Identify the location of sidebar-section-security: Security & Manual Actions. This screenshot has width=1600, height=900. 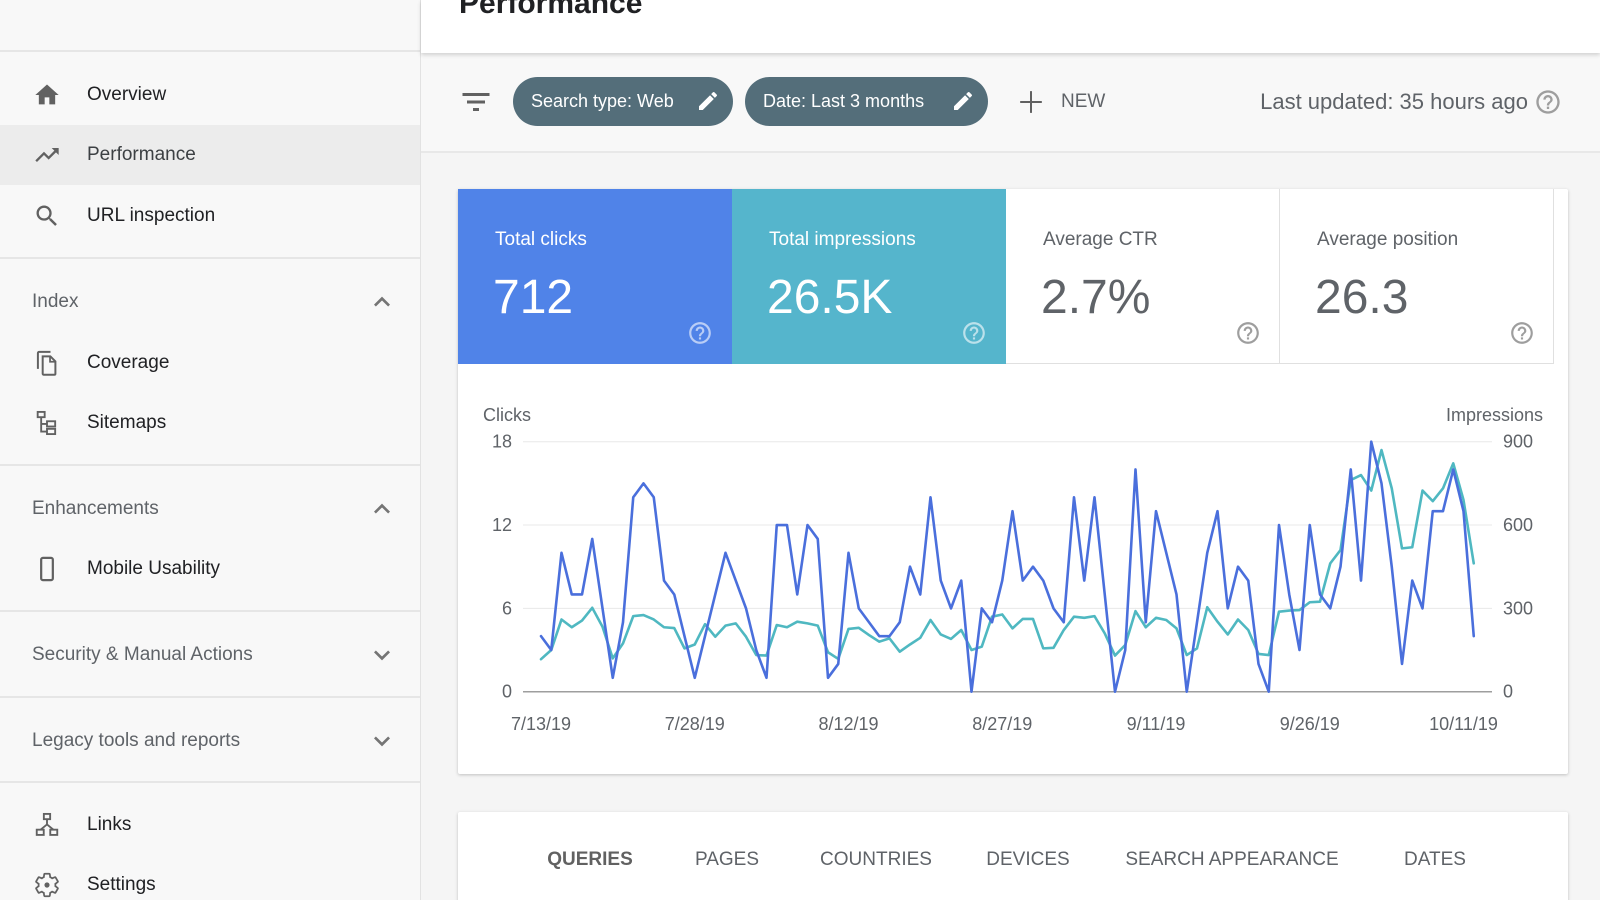
(210, 655).